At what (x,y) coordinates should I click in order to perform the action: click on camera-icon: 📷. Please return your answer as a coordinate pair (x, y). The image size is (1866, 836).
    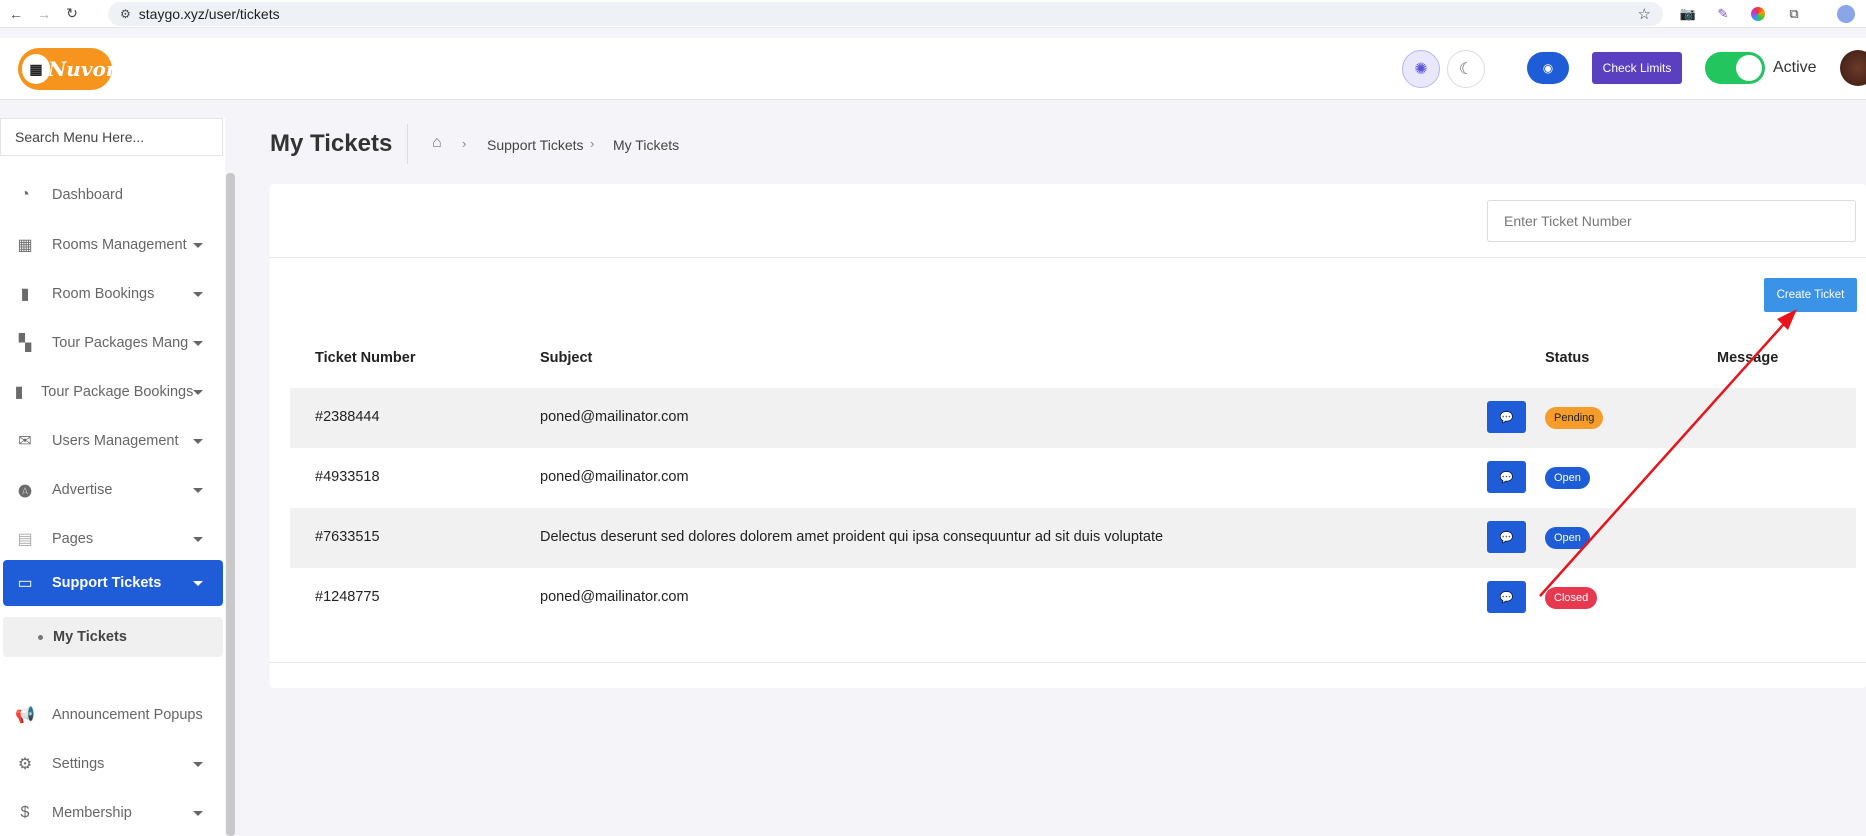
    Looking at the image, I should click on (1688, 14).